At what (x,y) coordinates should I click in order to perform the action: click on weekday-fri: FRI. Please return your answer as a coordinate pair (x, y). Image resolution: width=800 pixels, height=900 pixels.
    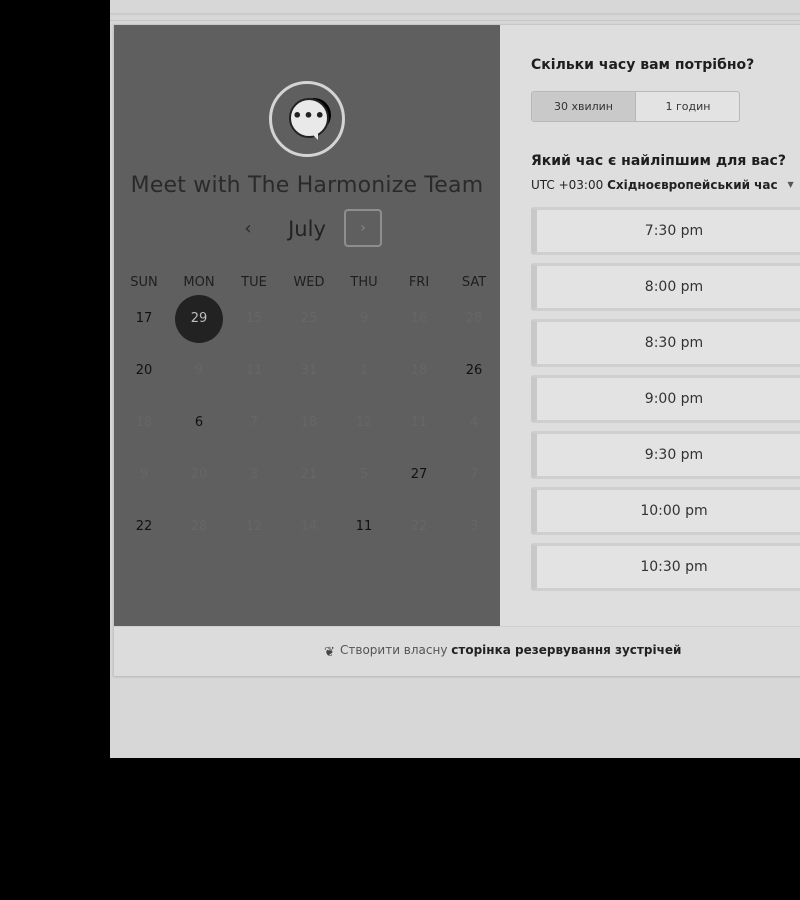
    Looking at the image, I should click on (419, 282).